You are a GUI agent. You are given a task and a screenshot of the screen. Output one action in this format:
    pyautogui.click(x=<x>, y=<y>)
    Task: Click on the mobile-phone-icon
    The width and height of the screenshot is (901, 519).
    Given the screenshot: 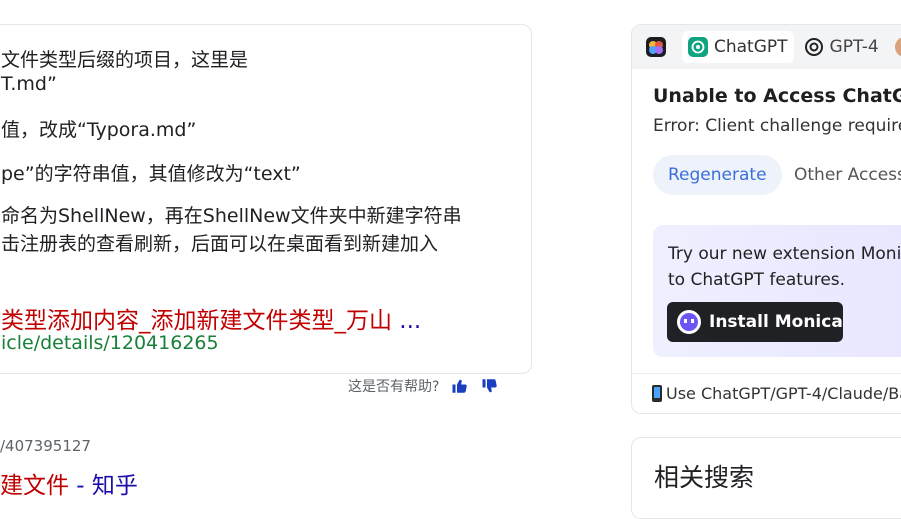 What is the action you would take?
    pyautogui.click(x=657, y=393)
    